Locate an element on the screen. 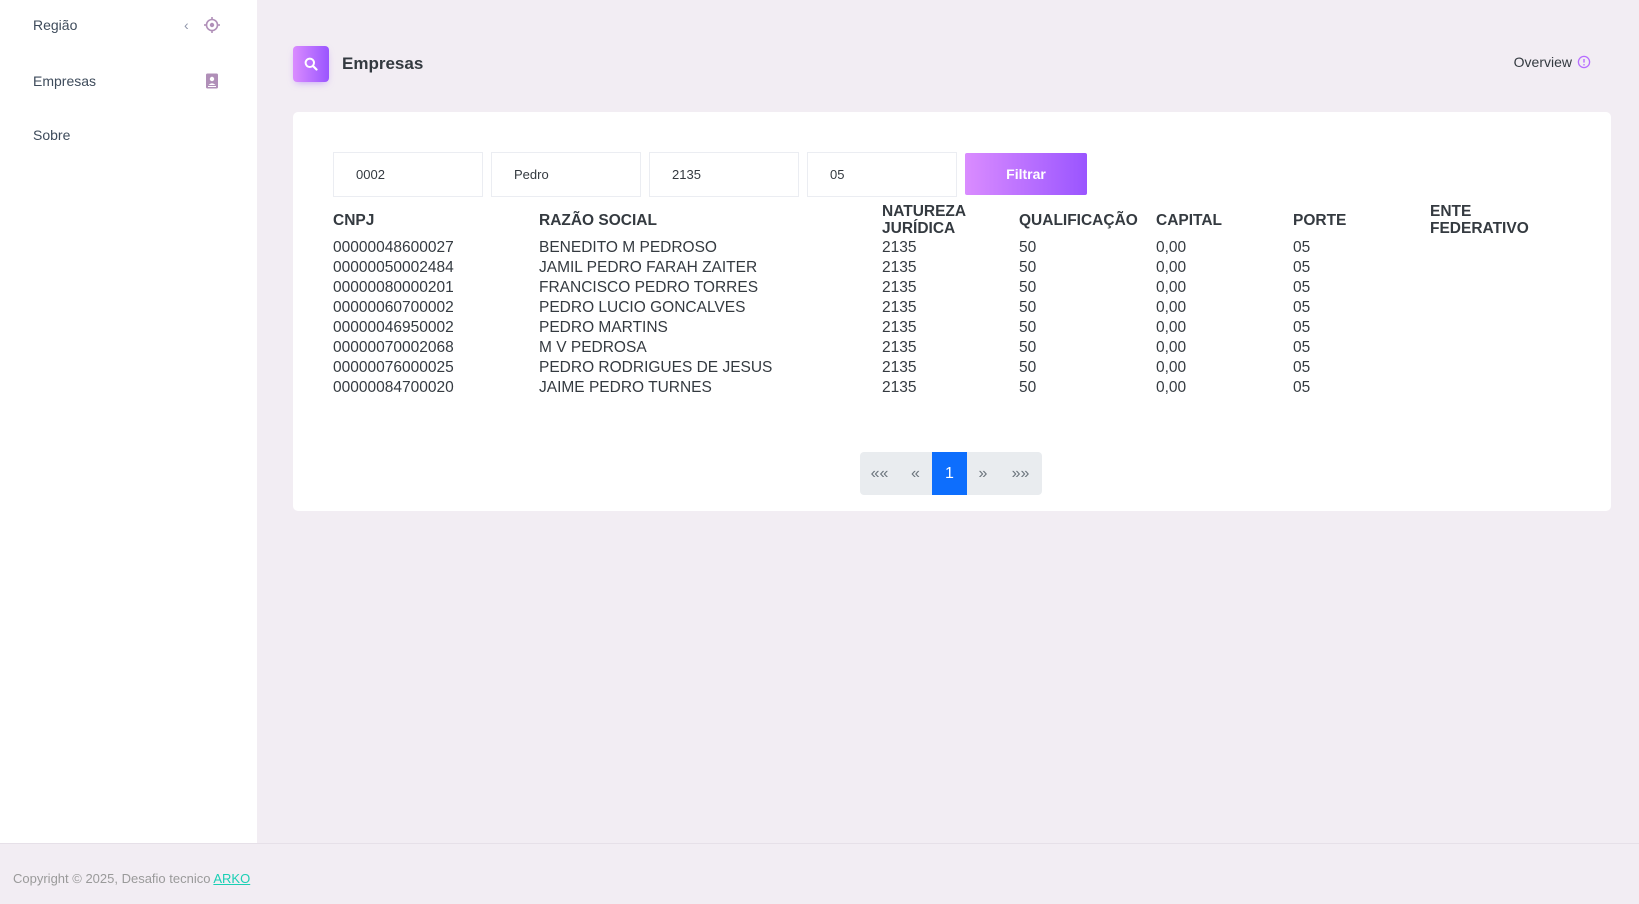  cell-razao-social: JAIME PEDRO TURNES is located at coordinates (625, 387).